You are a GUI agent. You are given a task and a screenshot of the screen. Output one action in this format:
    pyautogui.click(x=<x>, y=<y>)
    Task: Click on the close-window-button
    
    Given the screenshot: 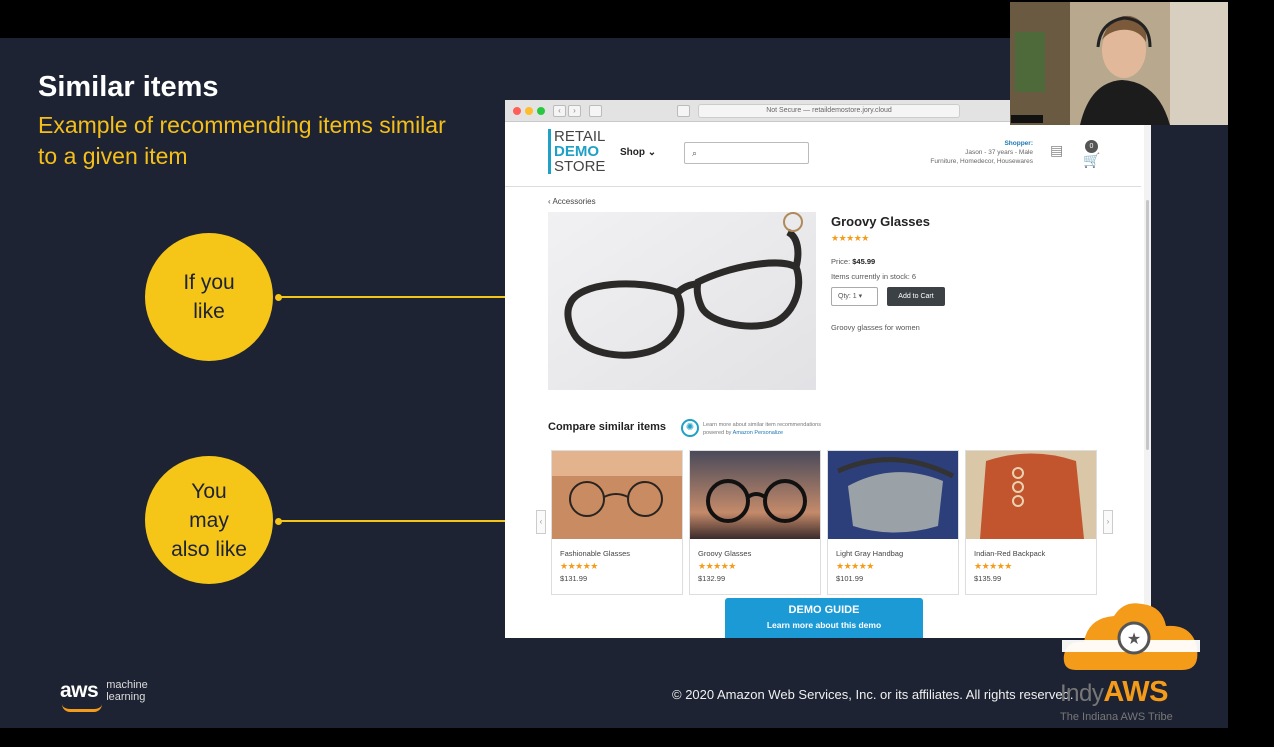 What is the action you would take?
    pyautogui.click(x=517, y=111)
    